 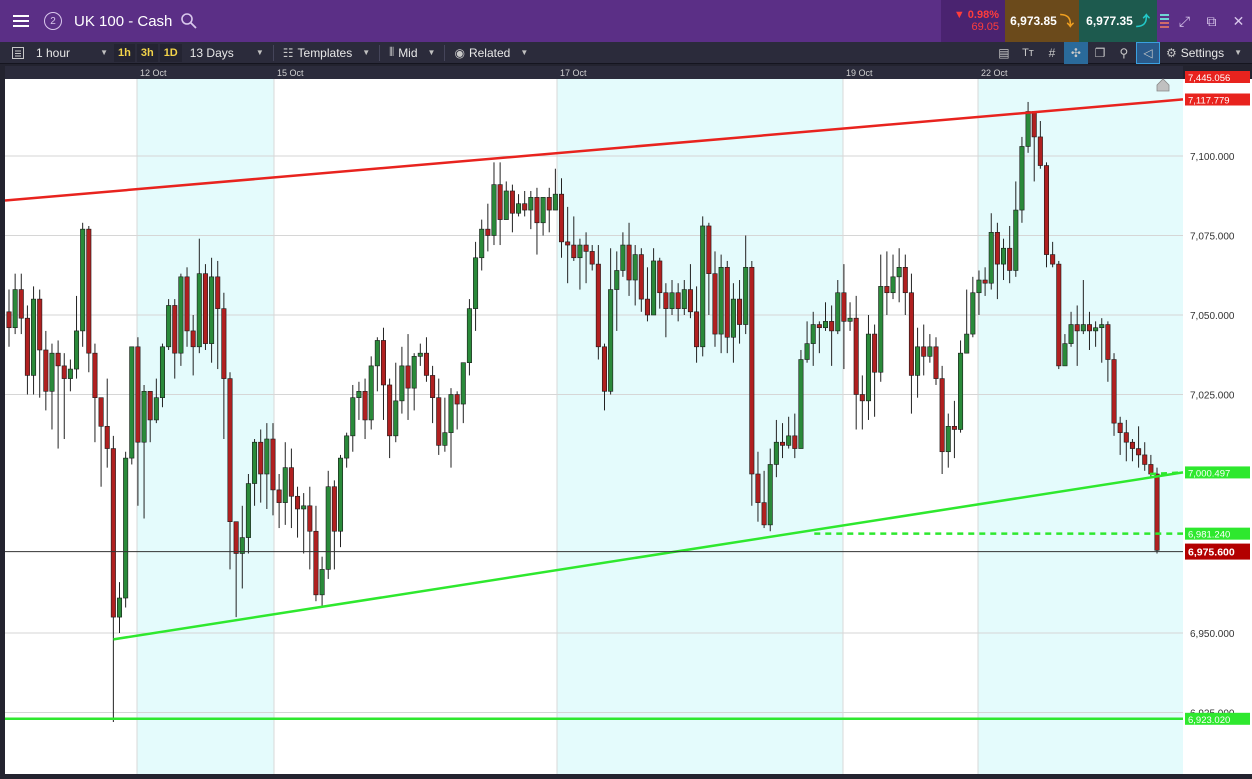 I want to click on last-price-tag-label: 6,975.600, so click(x=1211, y=553).